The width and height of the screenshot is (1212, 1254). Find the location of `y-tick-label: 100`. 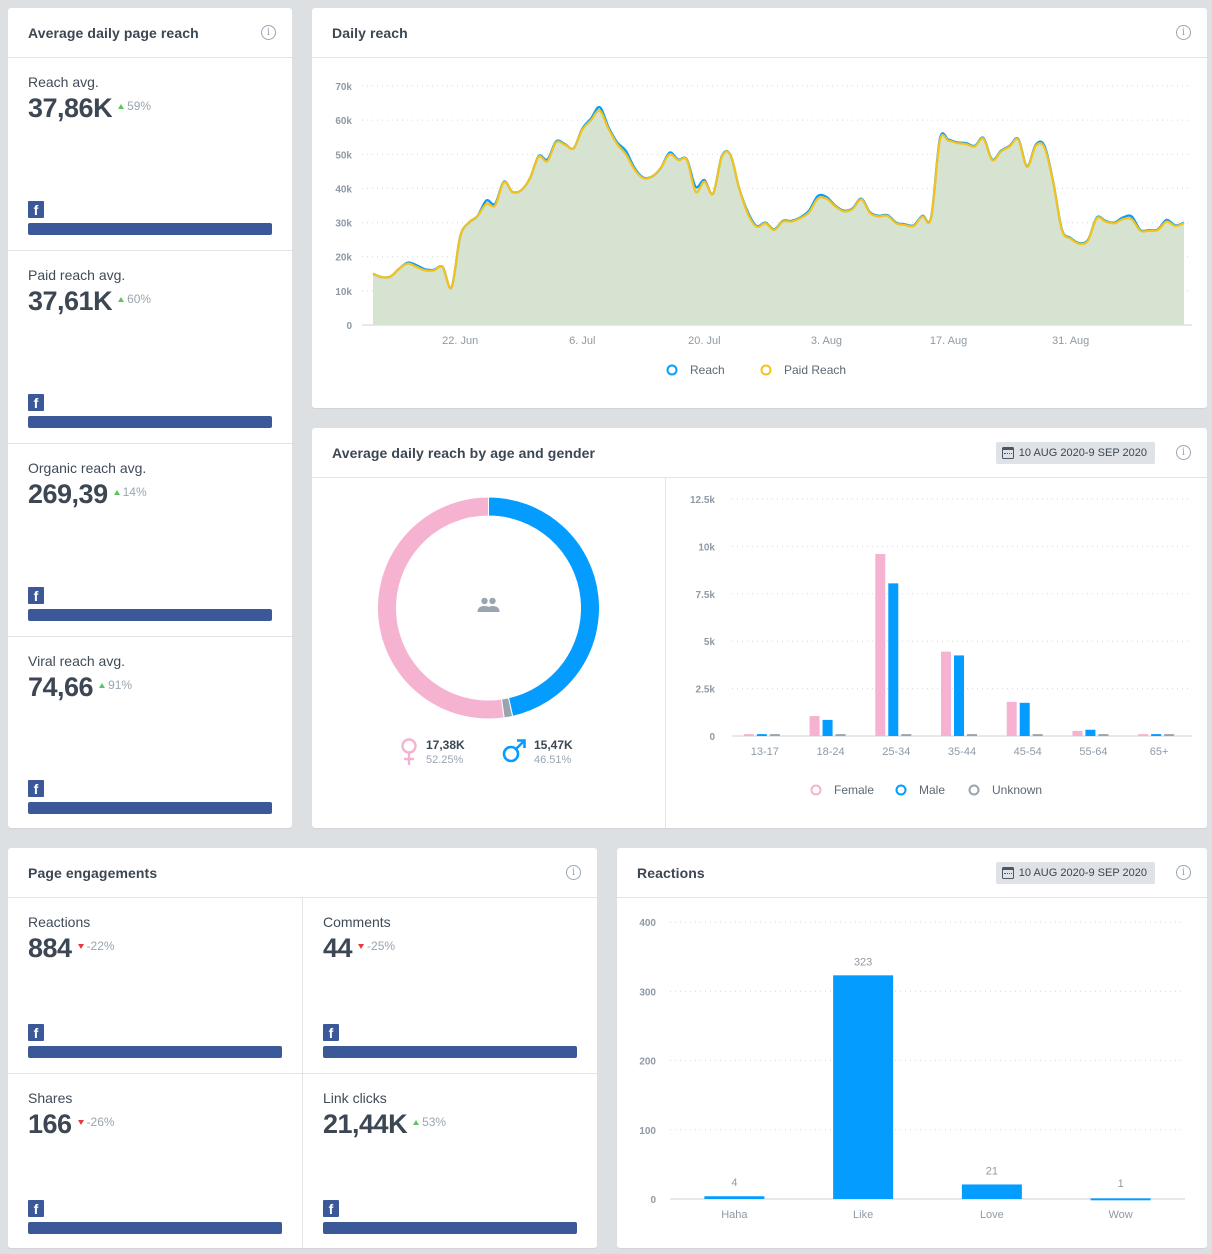

y-tick-label: 100 is located at coordinates (647, 1131).